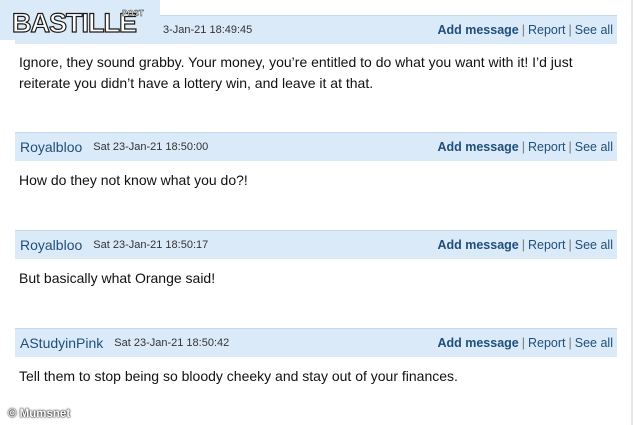  What do you see at coordinates (151, 147) in the screenshot?
I see `post-date: Sat 23-Jan-21 18:50:00` at bounding box center [151, 147].